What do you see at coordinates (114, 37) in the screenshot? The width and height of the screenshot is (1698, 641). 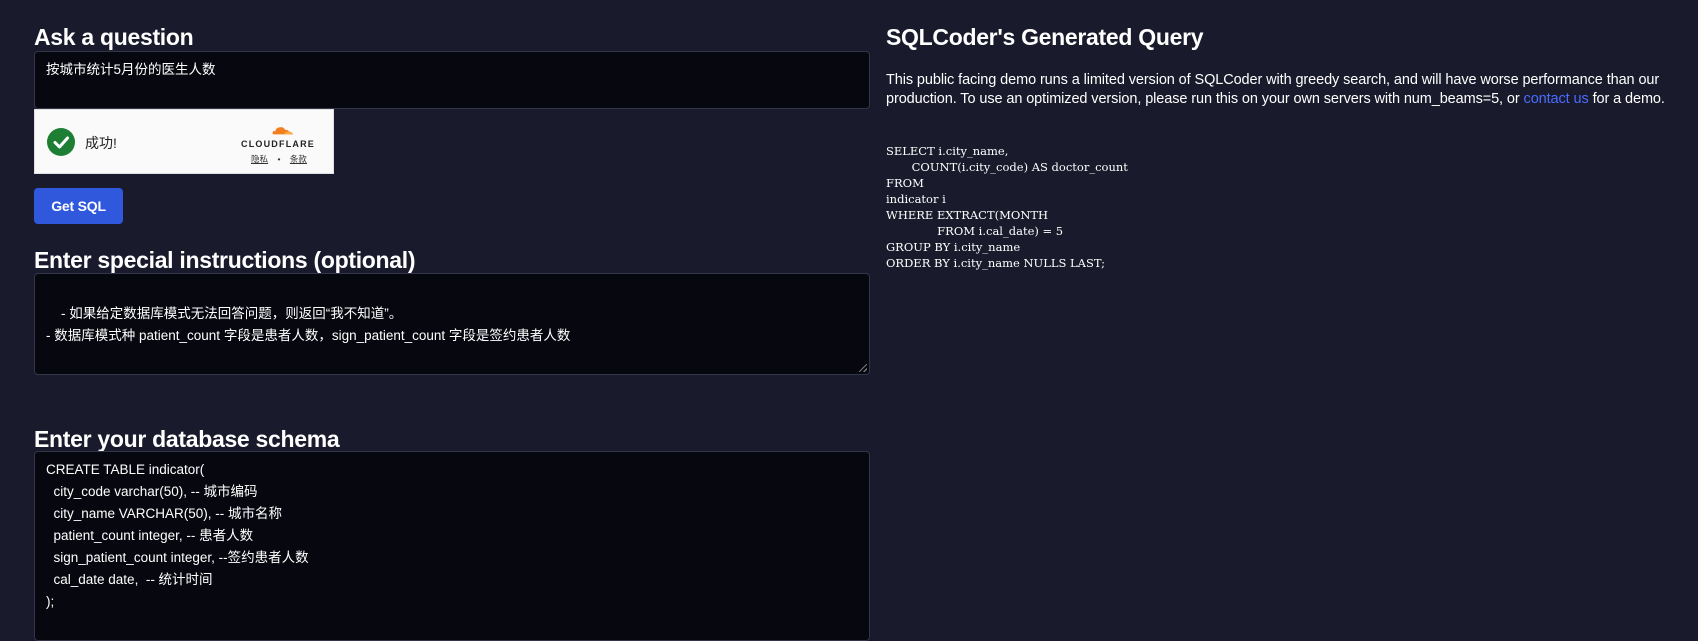 I see `ask-question-heading: Ask a question` at bounding box center [114, 37].